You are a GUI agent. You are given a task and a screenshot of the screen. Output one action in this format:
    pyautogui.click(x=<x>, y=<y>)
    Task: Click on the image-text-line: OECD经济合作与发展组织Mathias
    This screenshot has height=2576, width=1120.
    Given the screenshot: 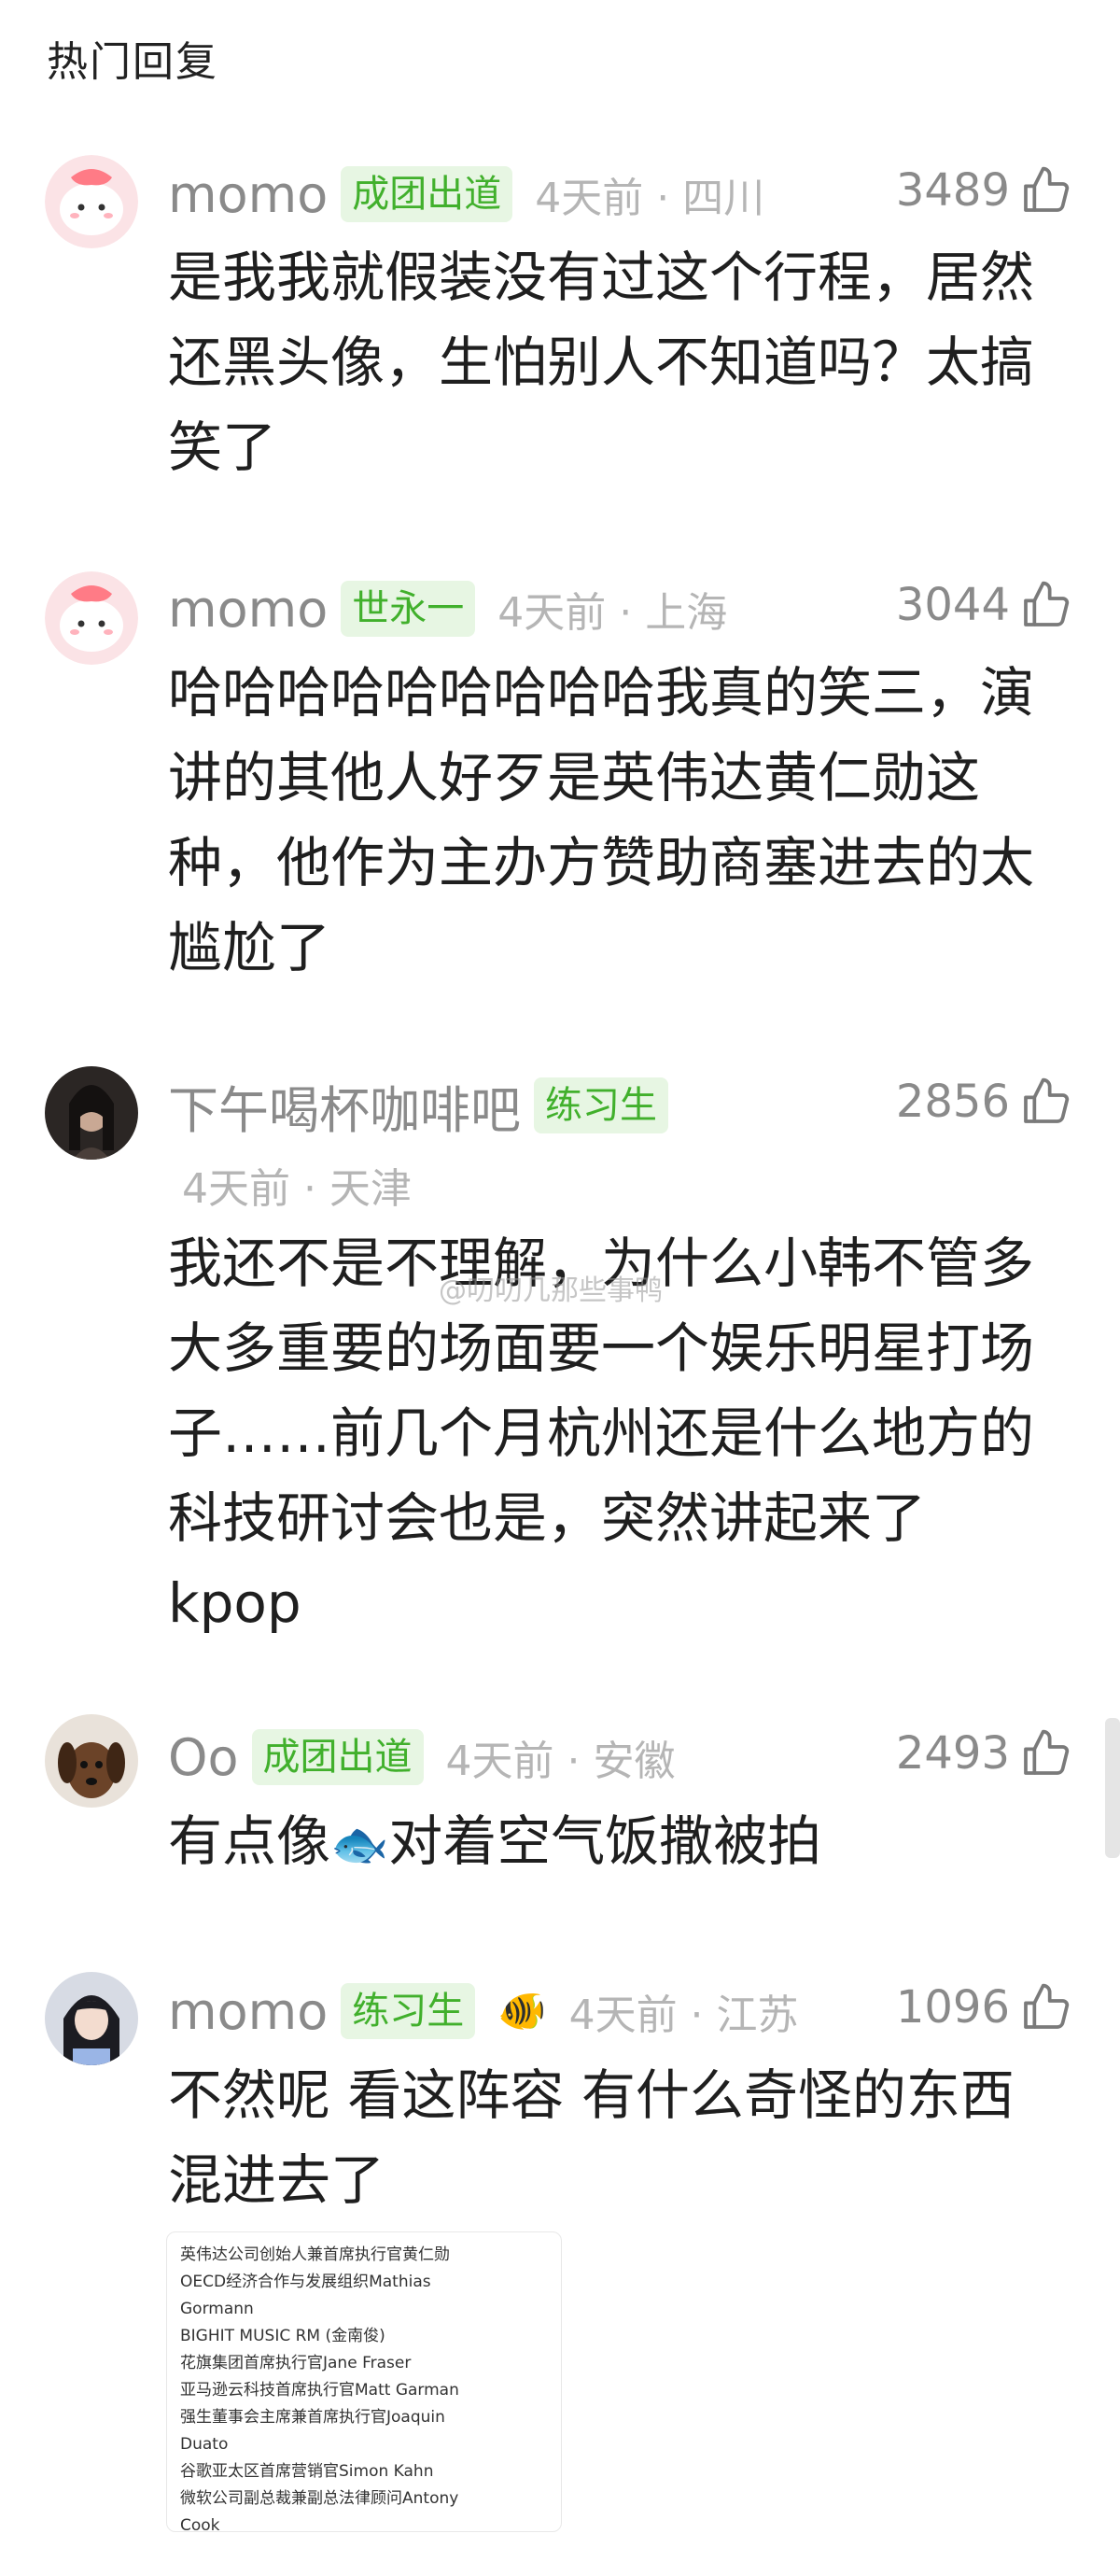 What is the action you would take?
    pyautogui.click(x=305, y=2282)
    